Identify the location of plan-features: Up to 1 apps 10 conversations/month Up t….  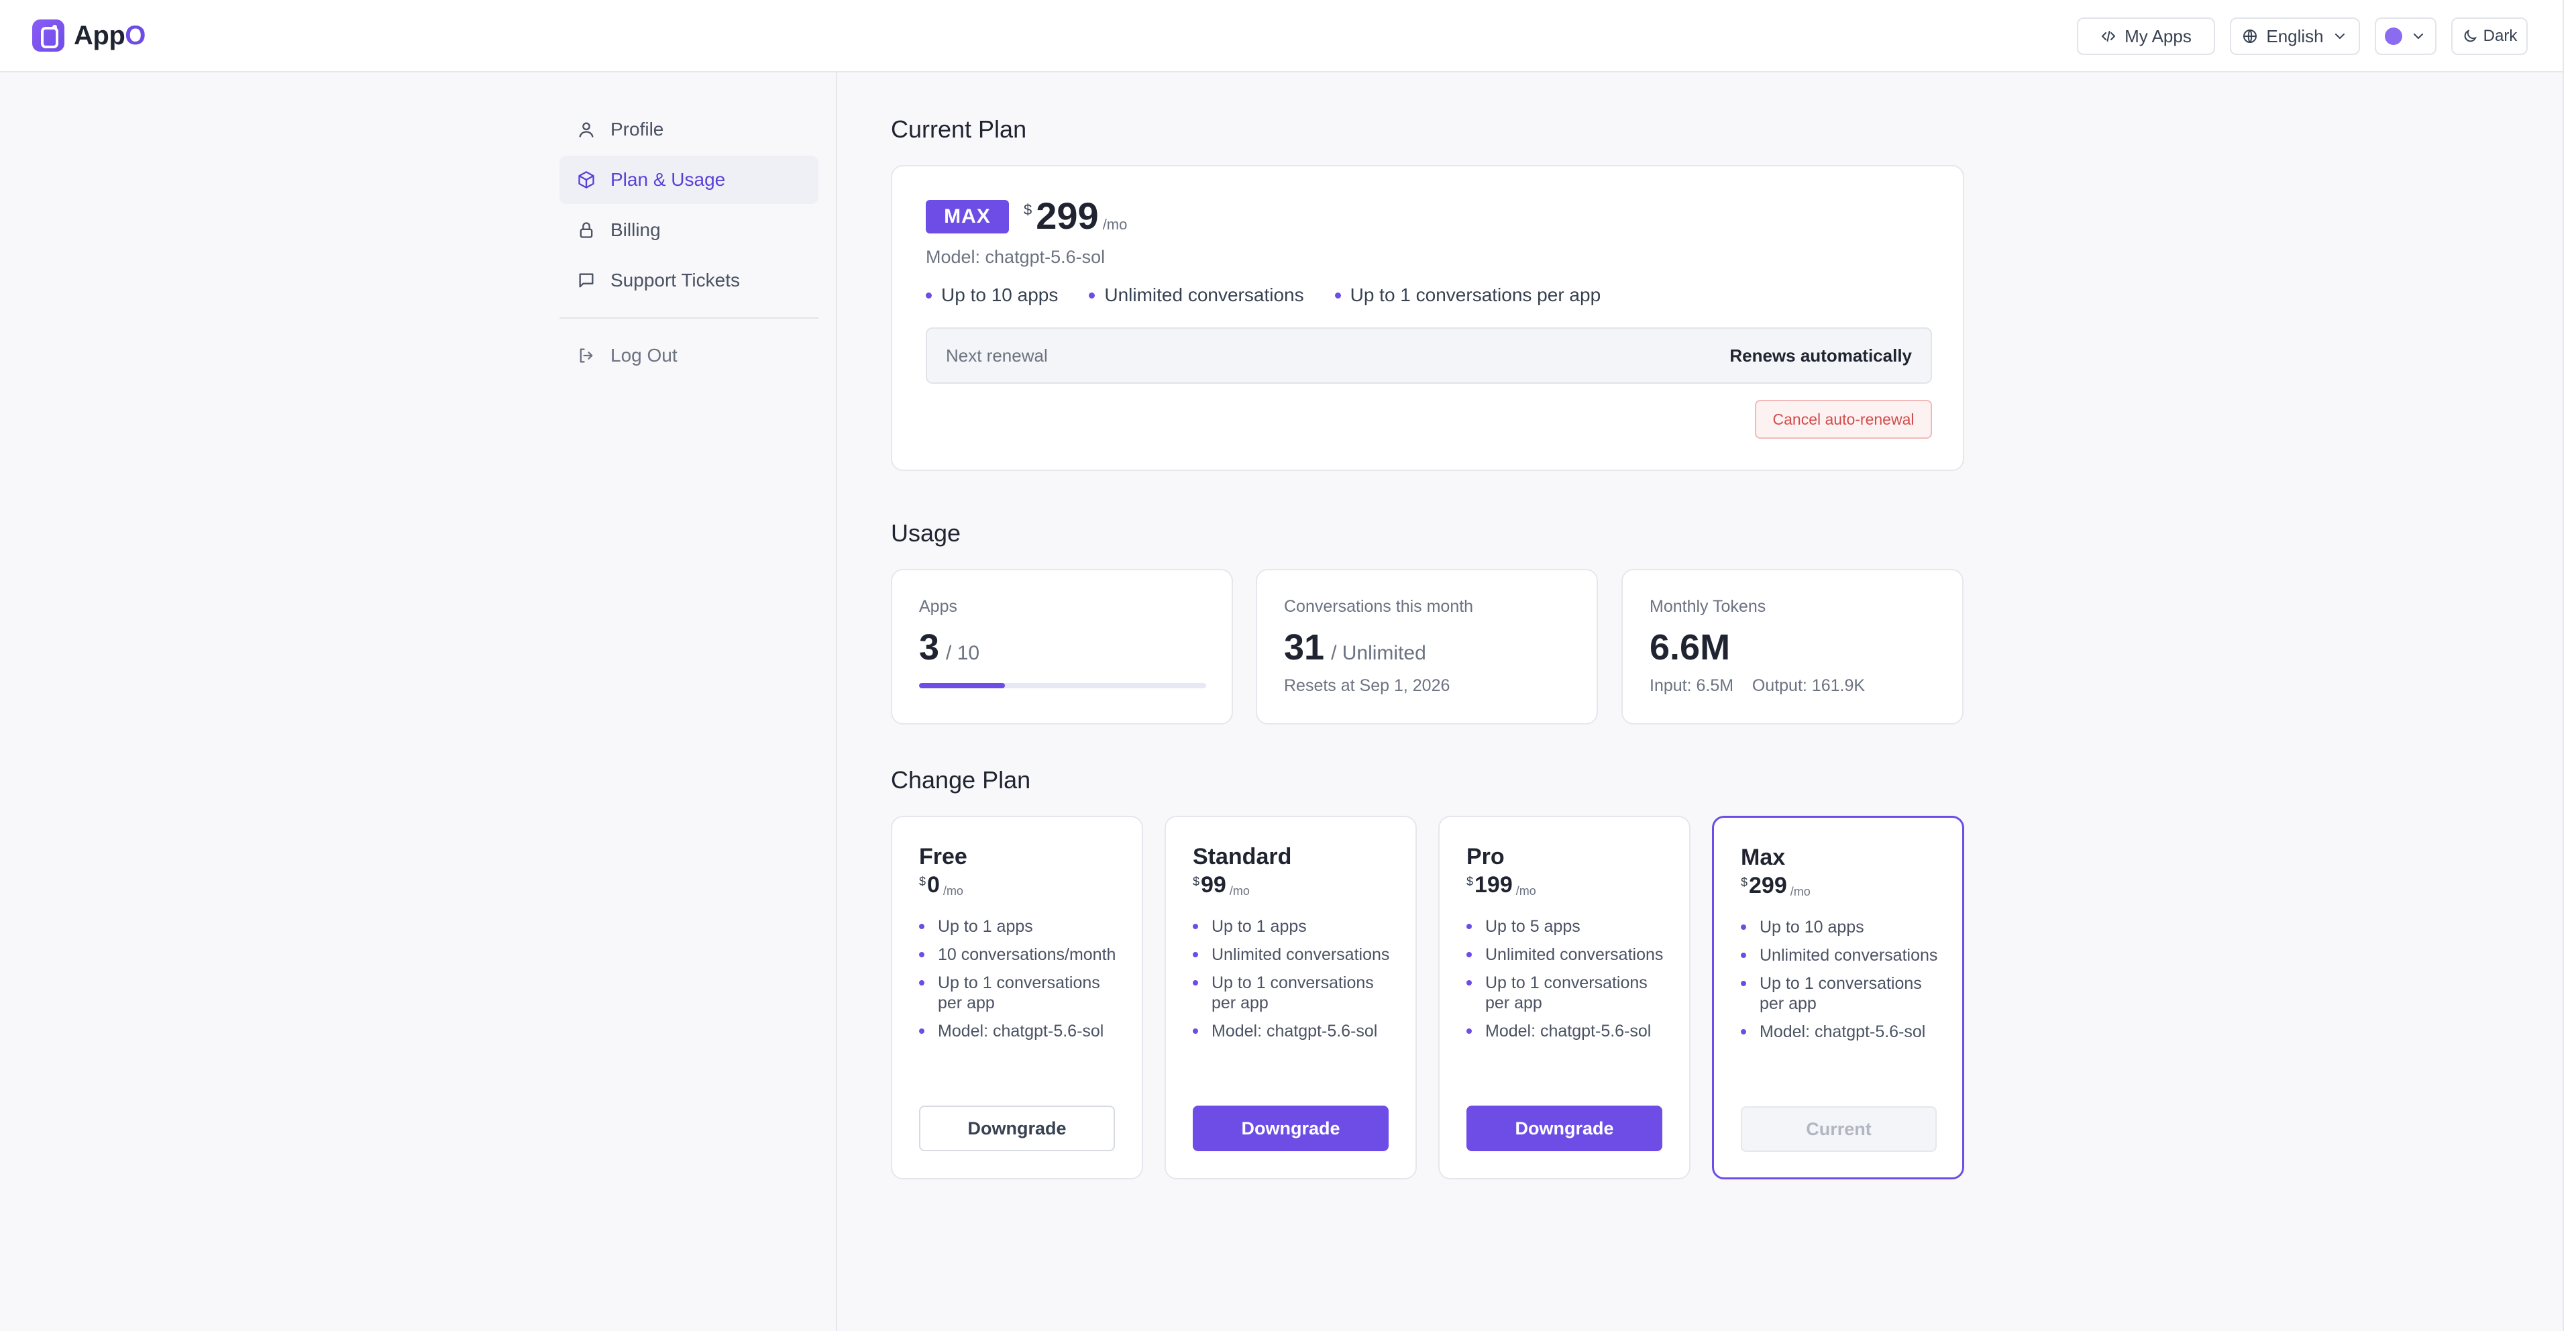
(1019, 982).